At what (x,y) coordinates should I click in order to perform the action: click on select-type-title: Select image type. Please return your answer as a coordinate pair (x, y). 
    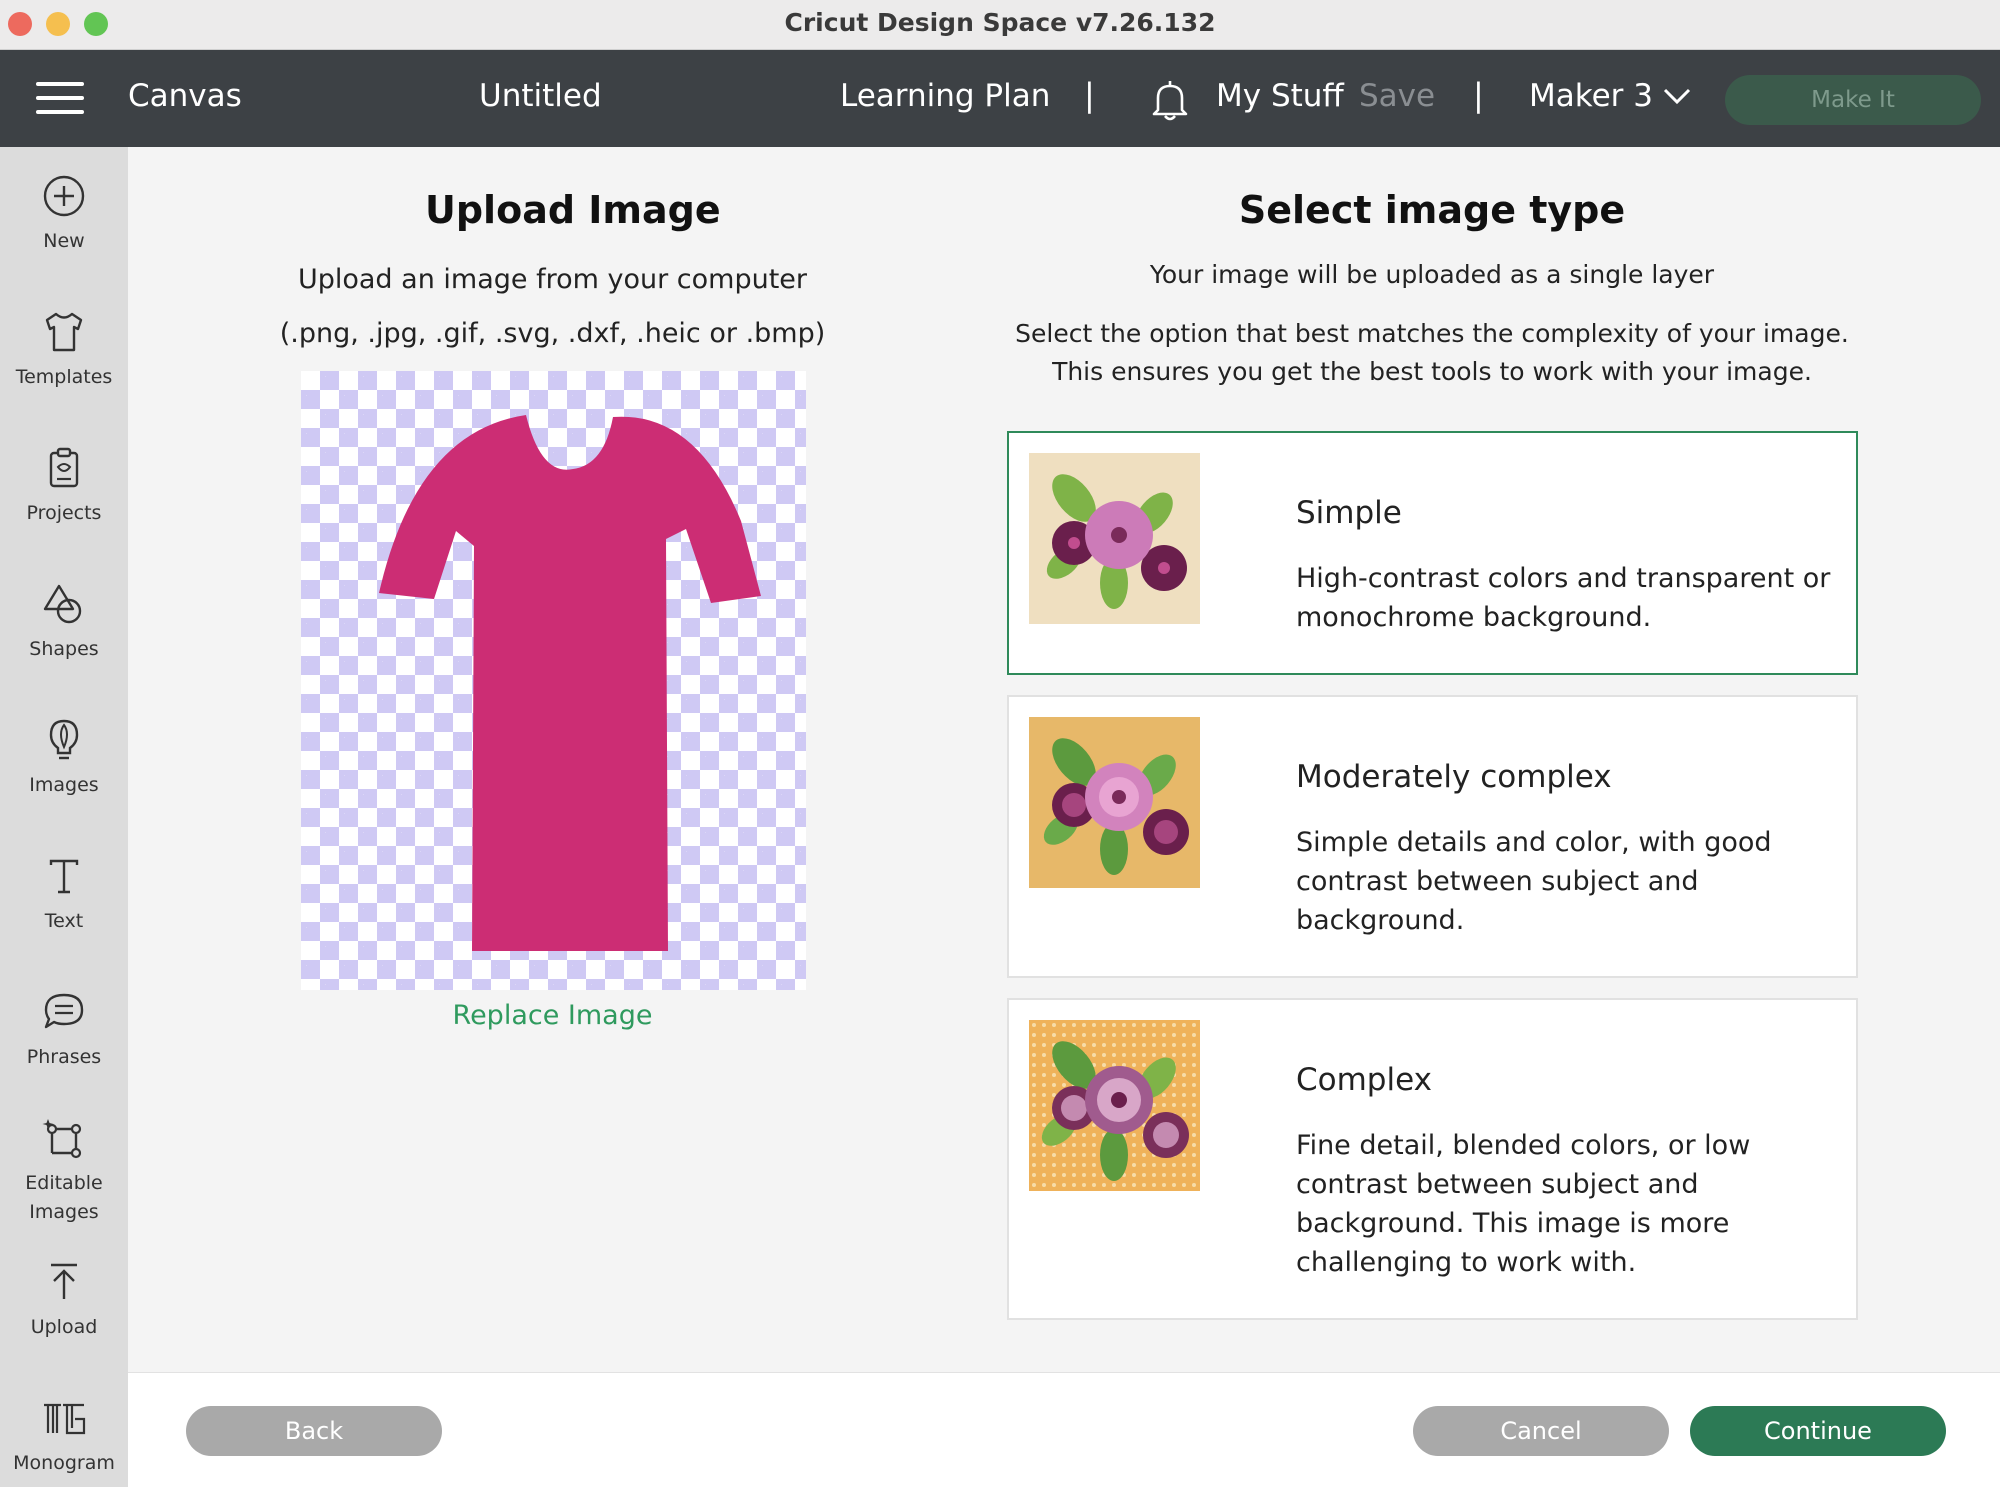
    Looking at the image, I should click on (1432, 210).